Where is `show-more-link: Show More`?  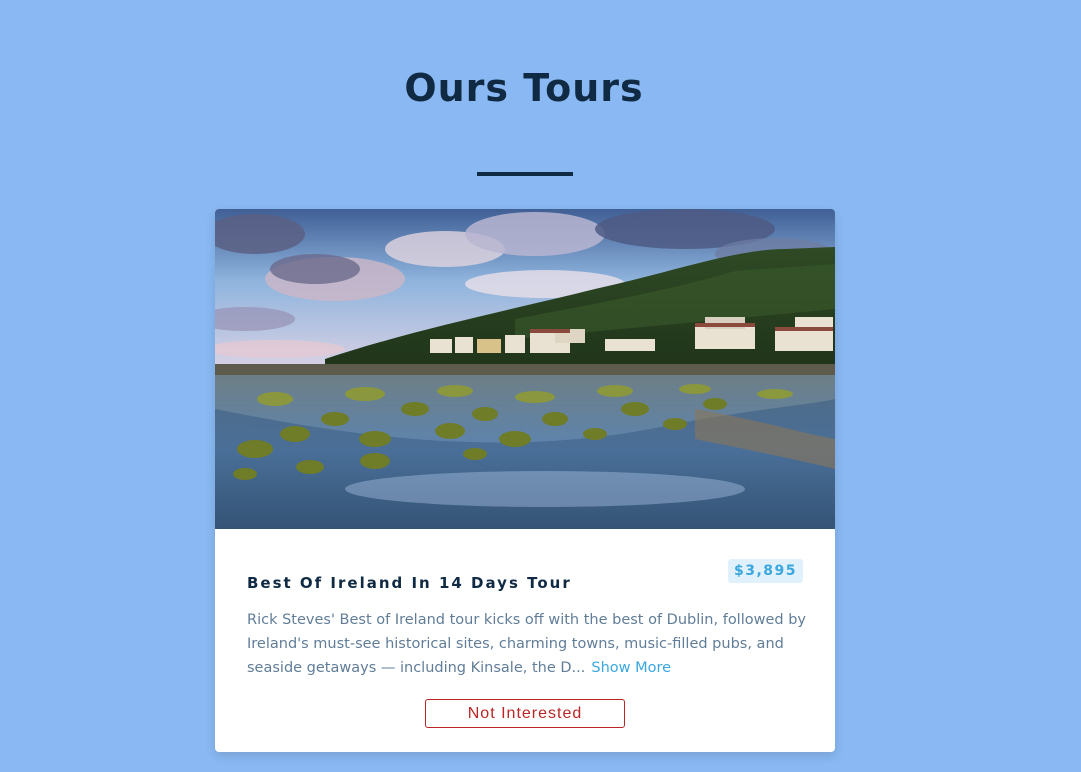
show-more-link: Show More is located at coordinates (631, 668).